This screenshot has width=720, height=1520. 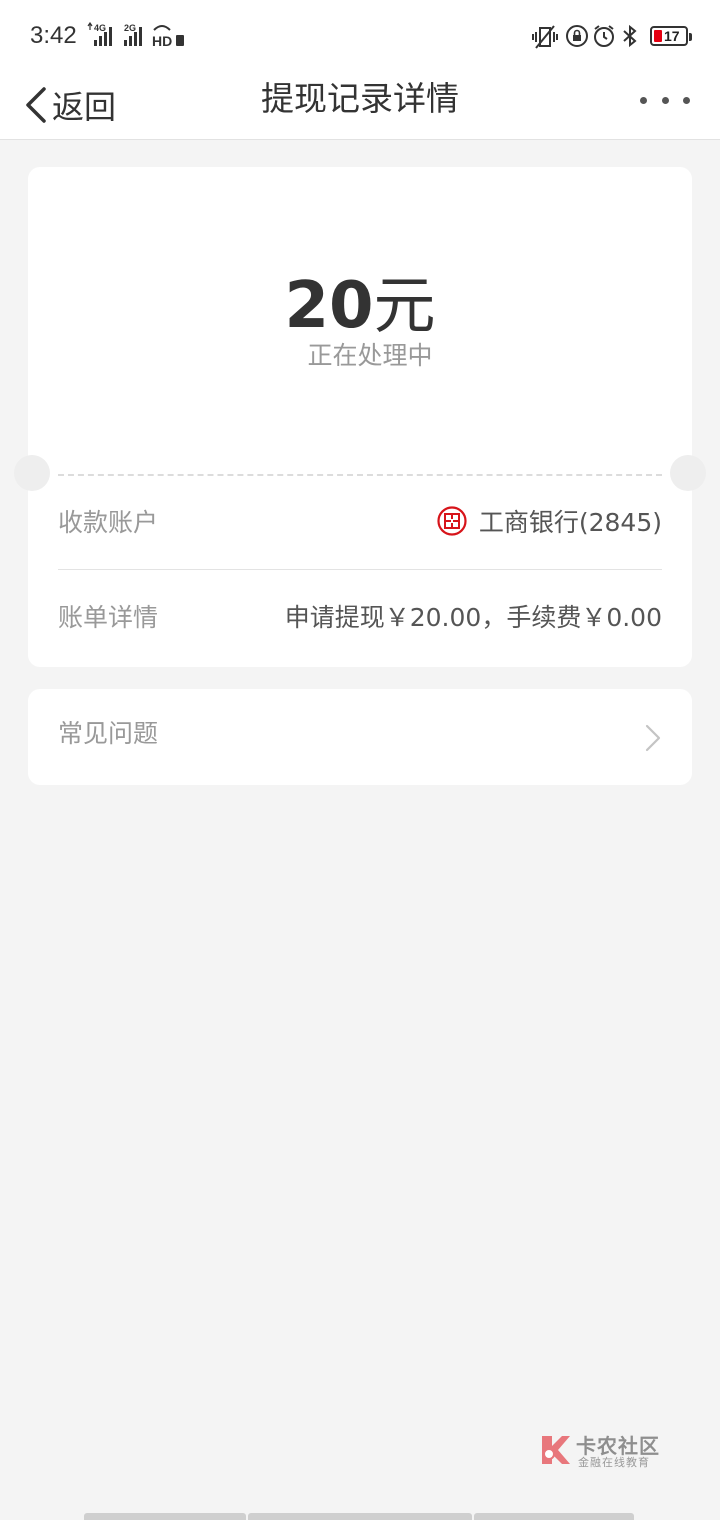 I want to click on withdrawal-amount: 20元, so click(x=360, y=306).